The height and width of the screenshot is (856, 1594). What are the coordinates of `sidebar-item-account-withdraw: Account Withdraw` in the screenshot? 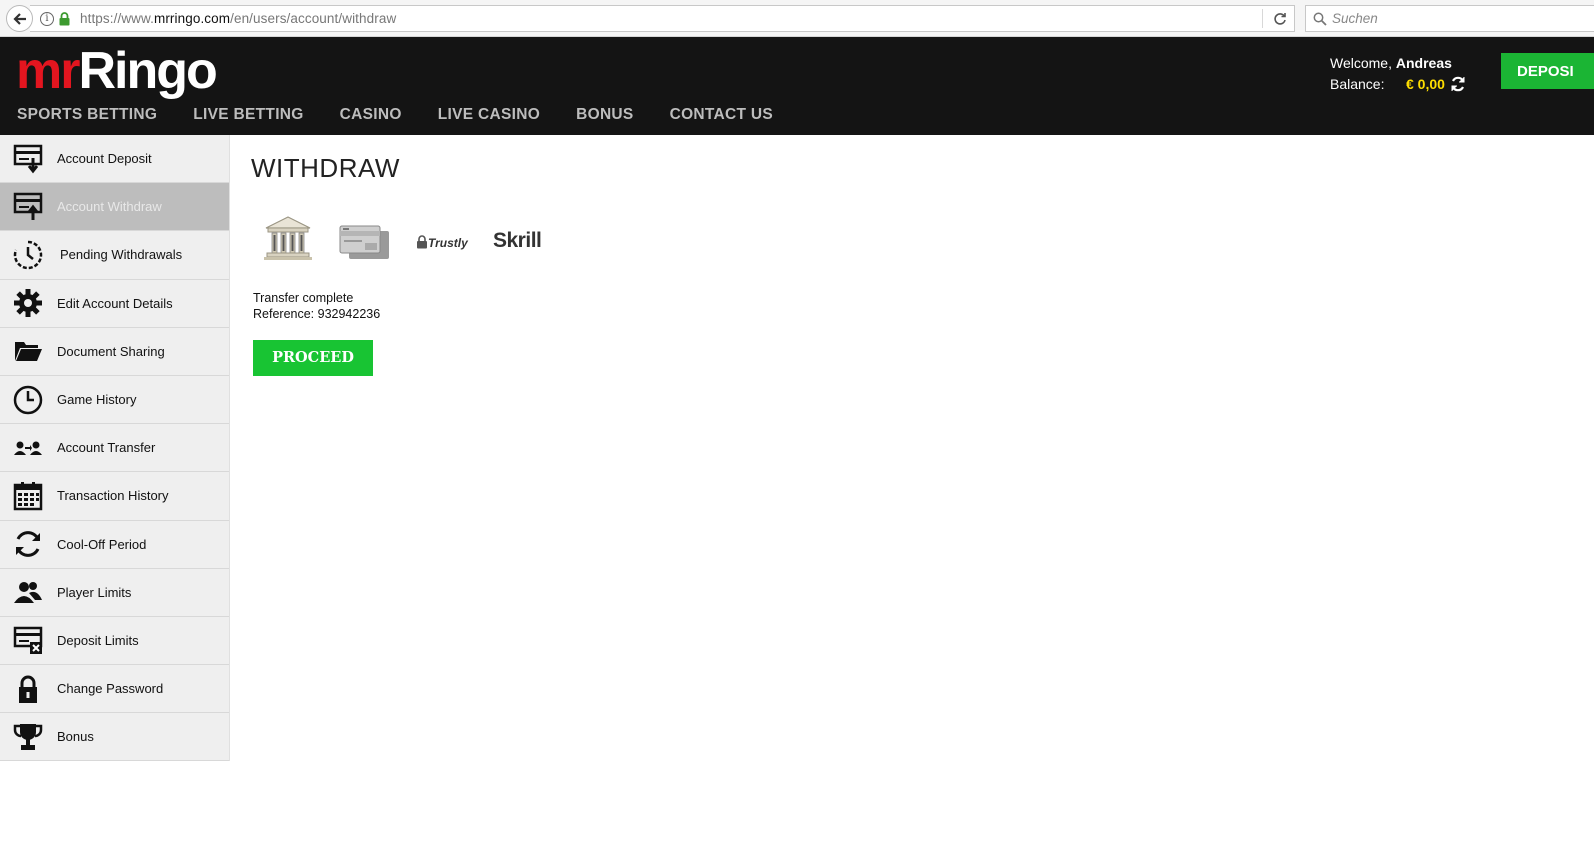 It's located at (114, 207).